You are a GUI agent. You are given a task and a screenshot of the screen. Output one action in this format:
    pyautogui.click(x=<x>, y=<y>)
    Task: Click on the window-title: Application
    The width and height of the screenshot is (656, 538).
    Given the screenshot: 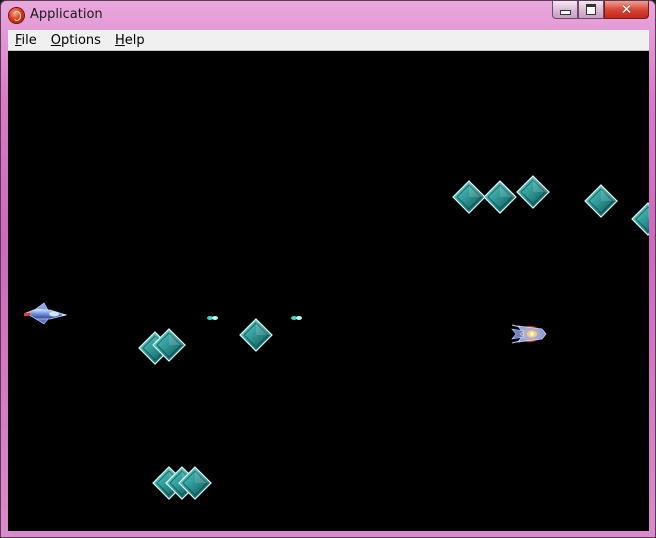 What is the action you would take?
    pyautogui.click(x=66, y=14)
    